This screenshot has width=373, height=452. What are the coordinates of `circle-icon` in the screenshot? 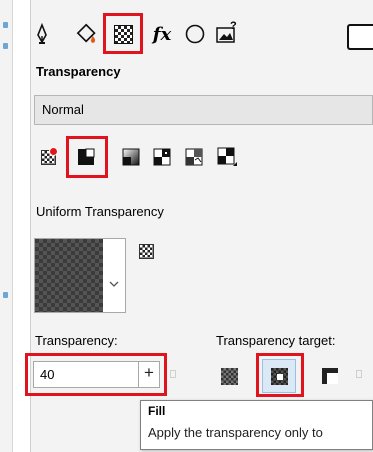 It's located at (195, 34).